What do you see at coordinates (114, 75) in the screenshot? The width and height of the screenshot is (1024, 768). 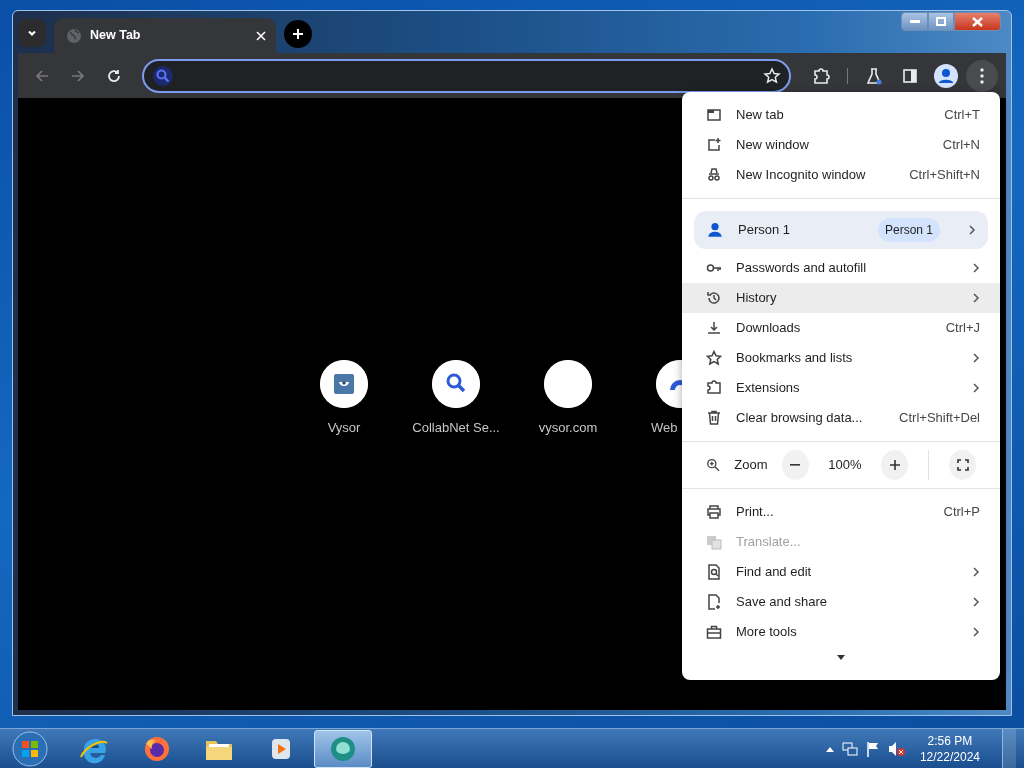 I see `reload-icon` at bounding box center [114, 75].